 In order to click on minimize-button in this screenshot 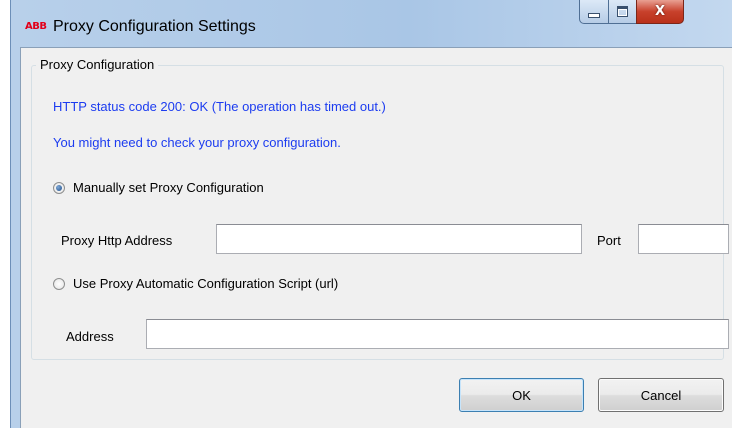, I will do `click(594, 12)`.